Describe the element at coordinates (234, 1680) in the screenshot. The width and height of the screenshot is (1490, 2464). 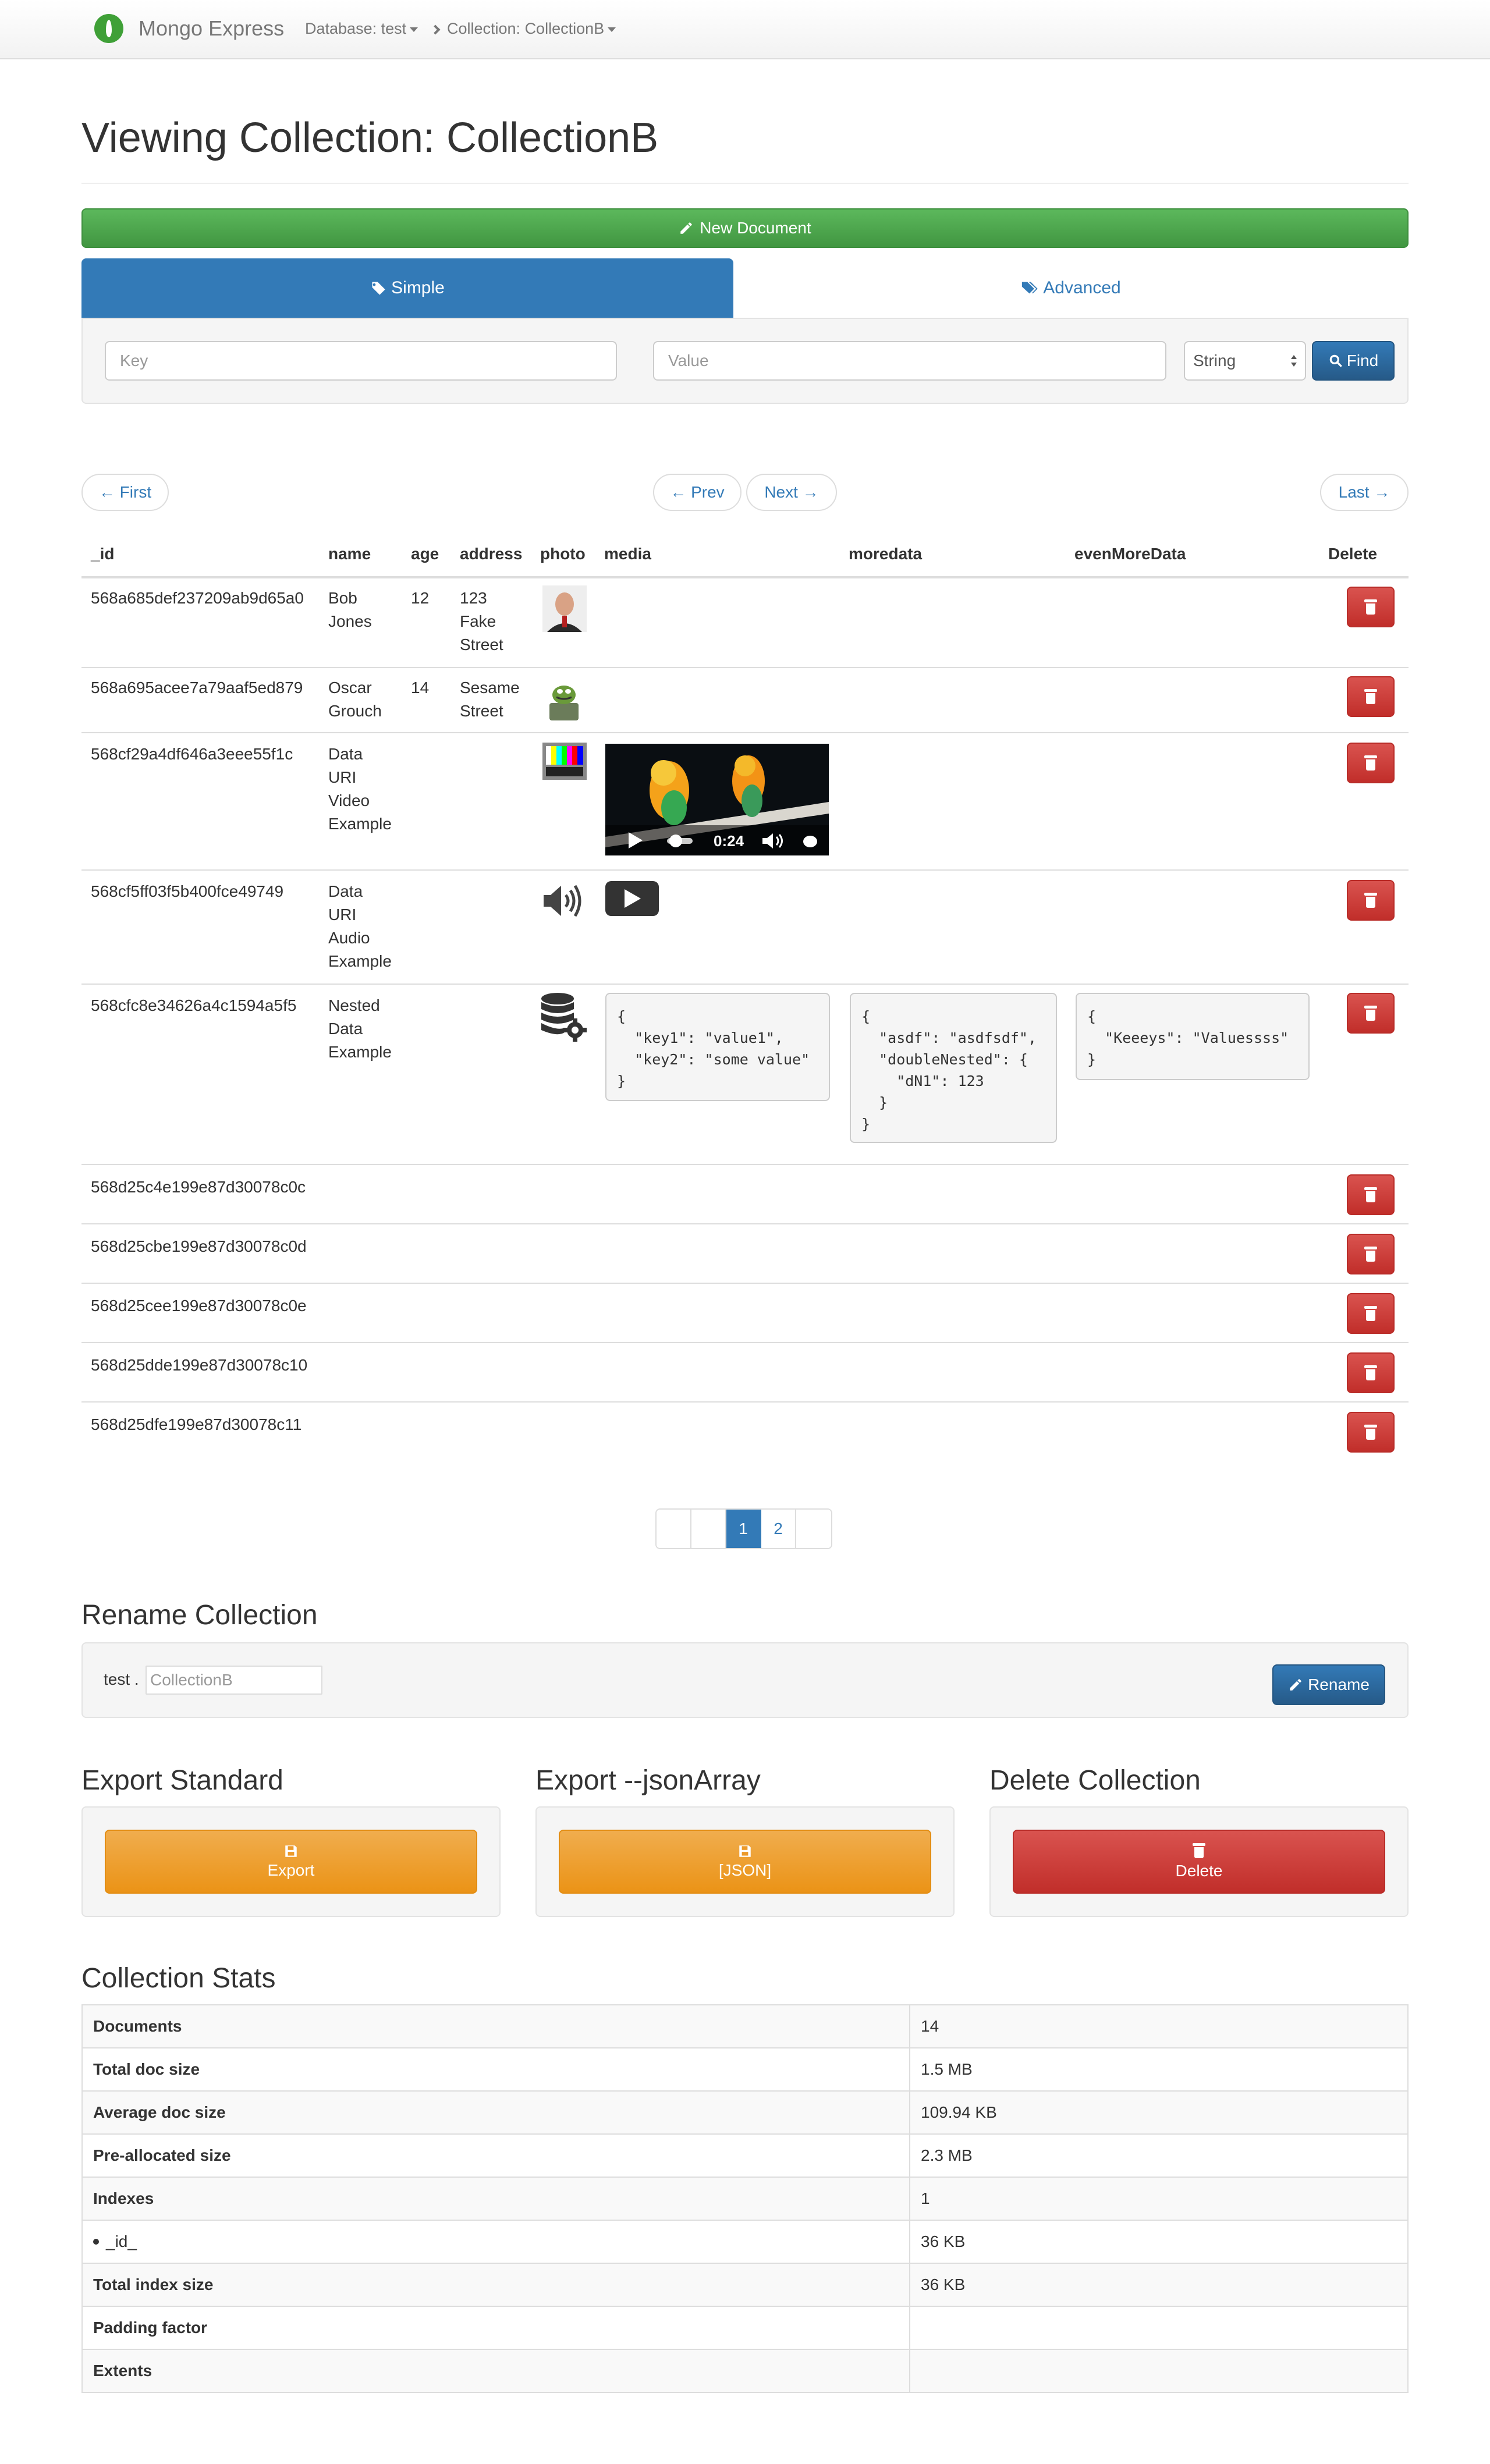
I see `rename-input: CollectionB` at that location.